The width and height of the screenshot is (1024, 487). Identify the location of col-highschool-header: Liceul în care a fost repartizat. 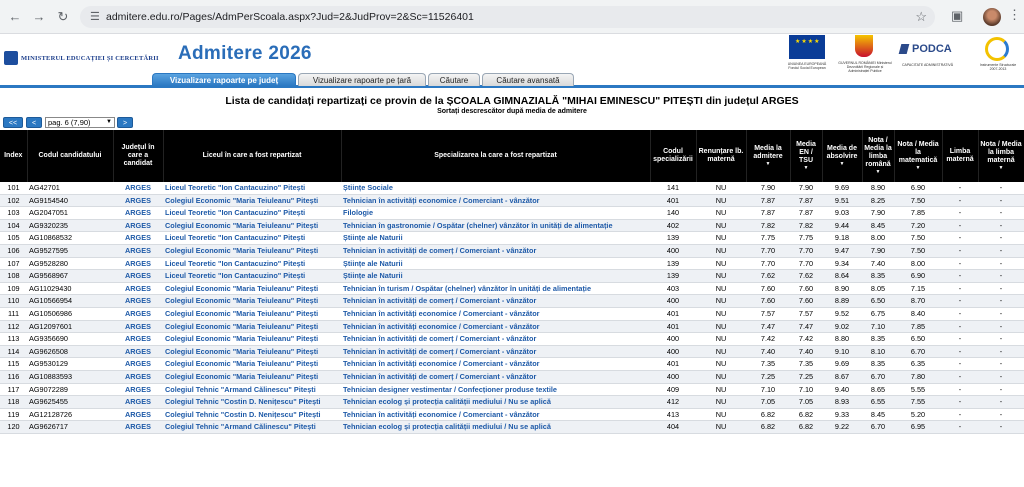
(252, 156).